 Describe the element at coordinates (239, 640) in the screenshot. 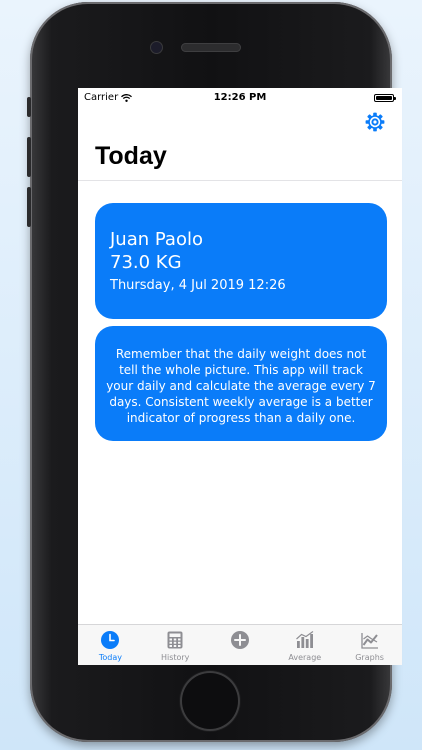

I see `add-circle-icon` at that location.